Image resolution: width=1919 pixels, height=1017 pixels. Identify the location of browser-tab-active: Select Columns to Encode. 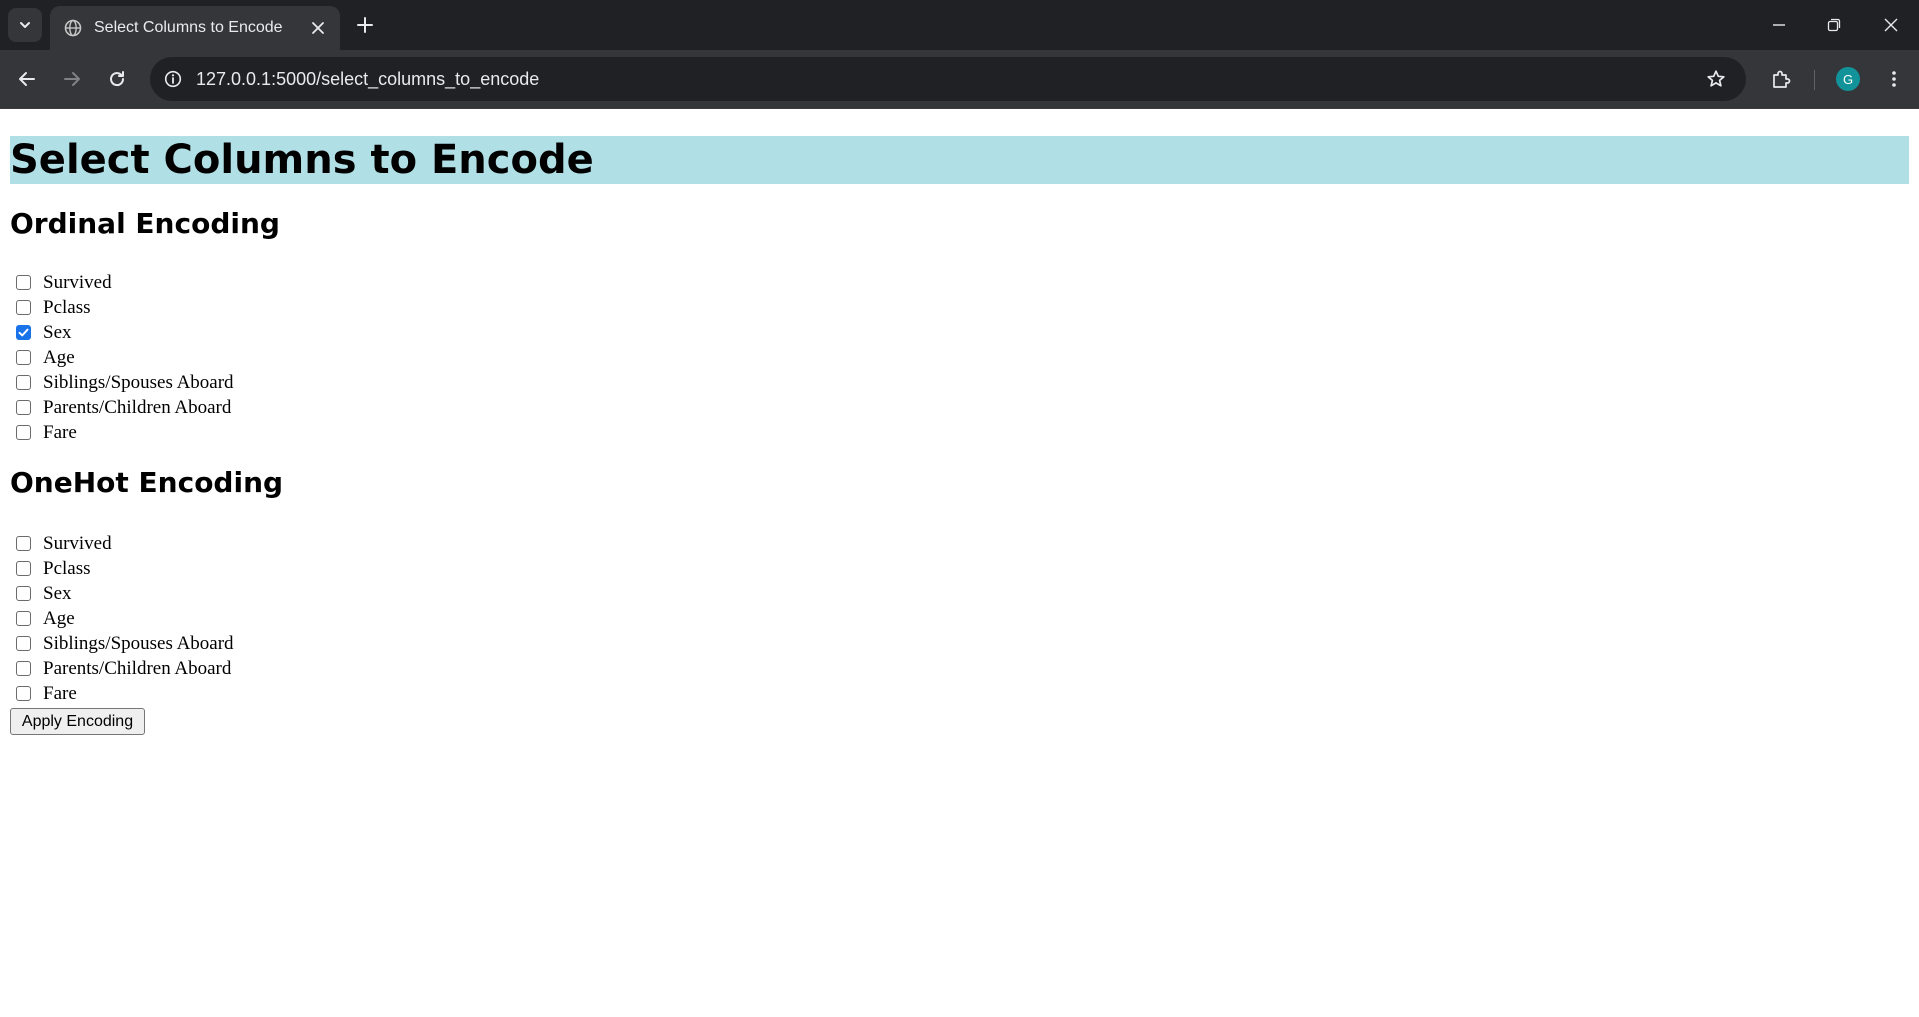
(195, 28).